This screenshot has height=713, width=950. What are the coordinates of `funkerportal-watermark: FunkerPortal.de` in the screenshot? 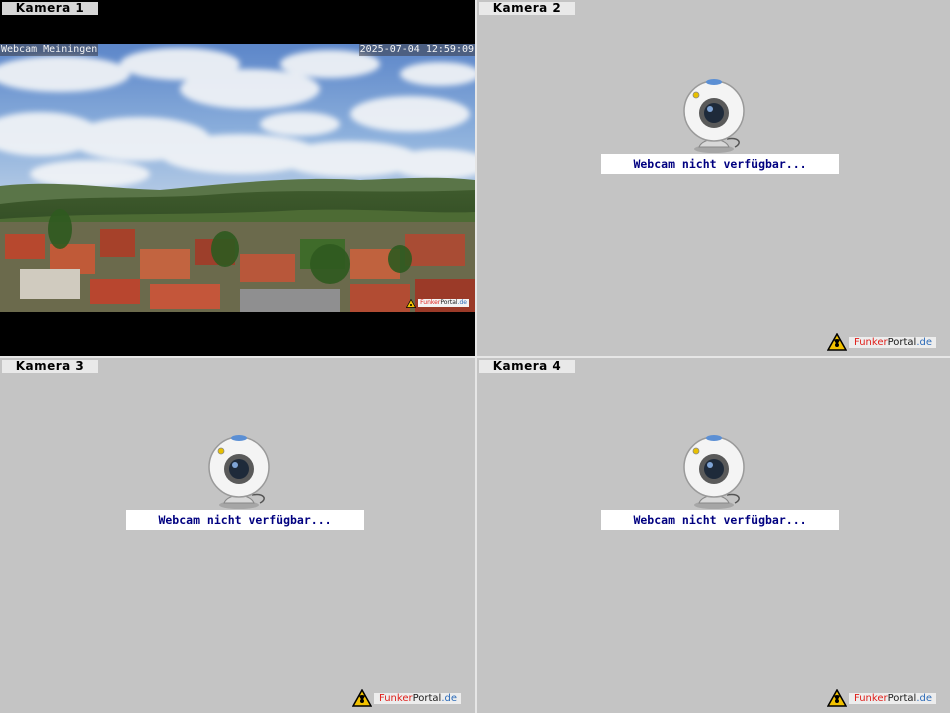 It's located at (437, 303).